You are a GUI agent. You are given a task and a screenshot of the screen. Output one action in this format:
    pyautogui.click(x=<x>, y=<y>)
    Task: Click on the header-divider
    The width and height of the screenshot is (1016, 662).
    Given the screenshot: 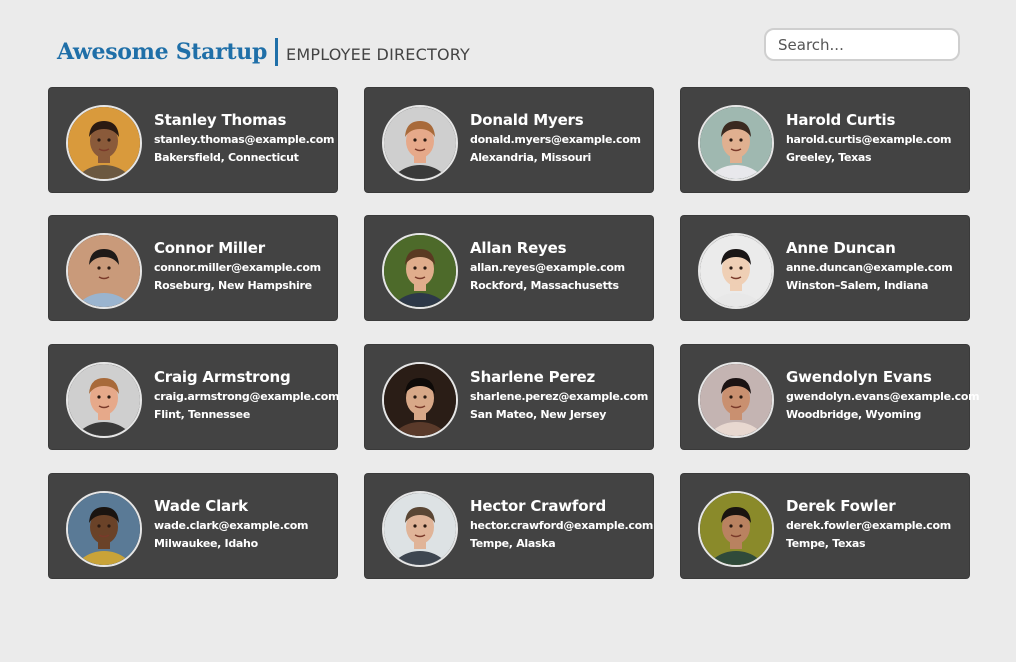 What is the action you would take?
    pyautogui.click(x=277, y=52)
    